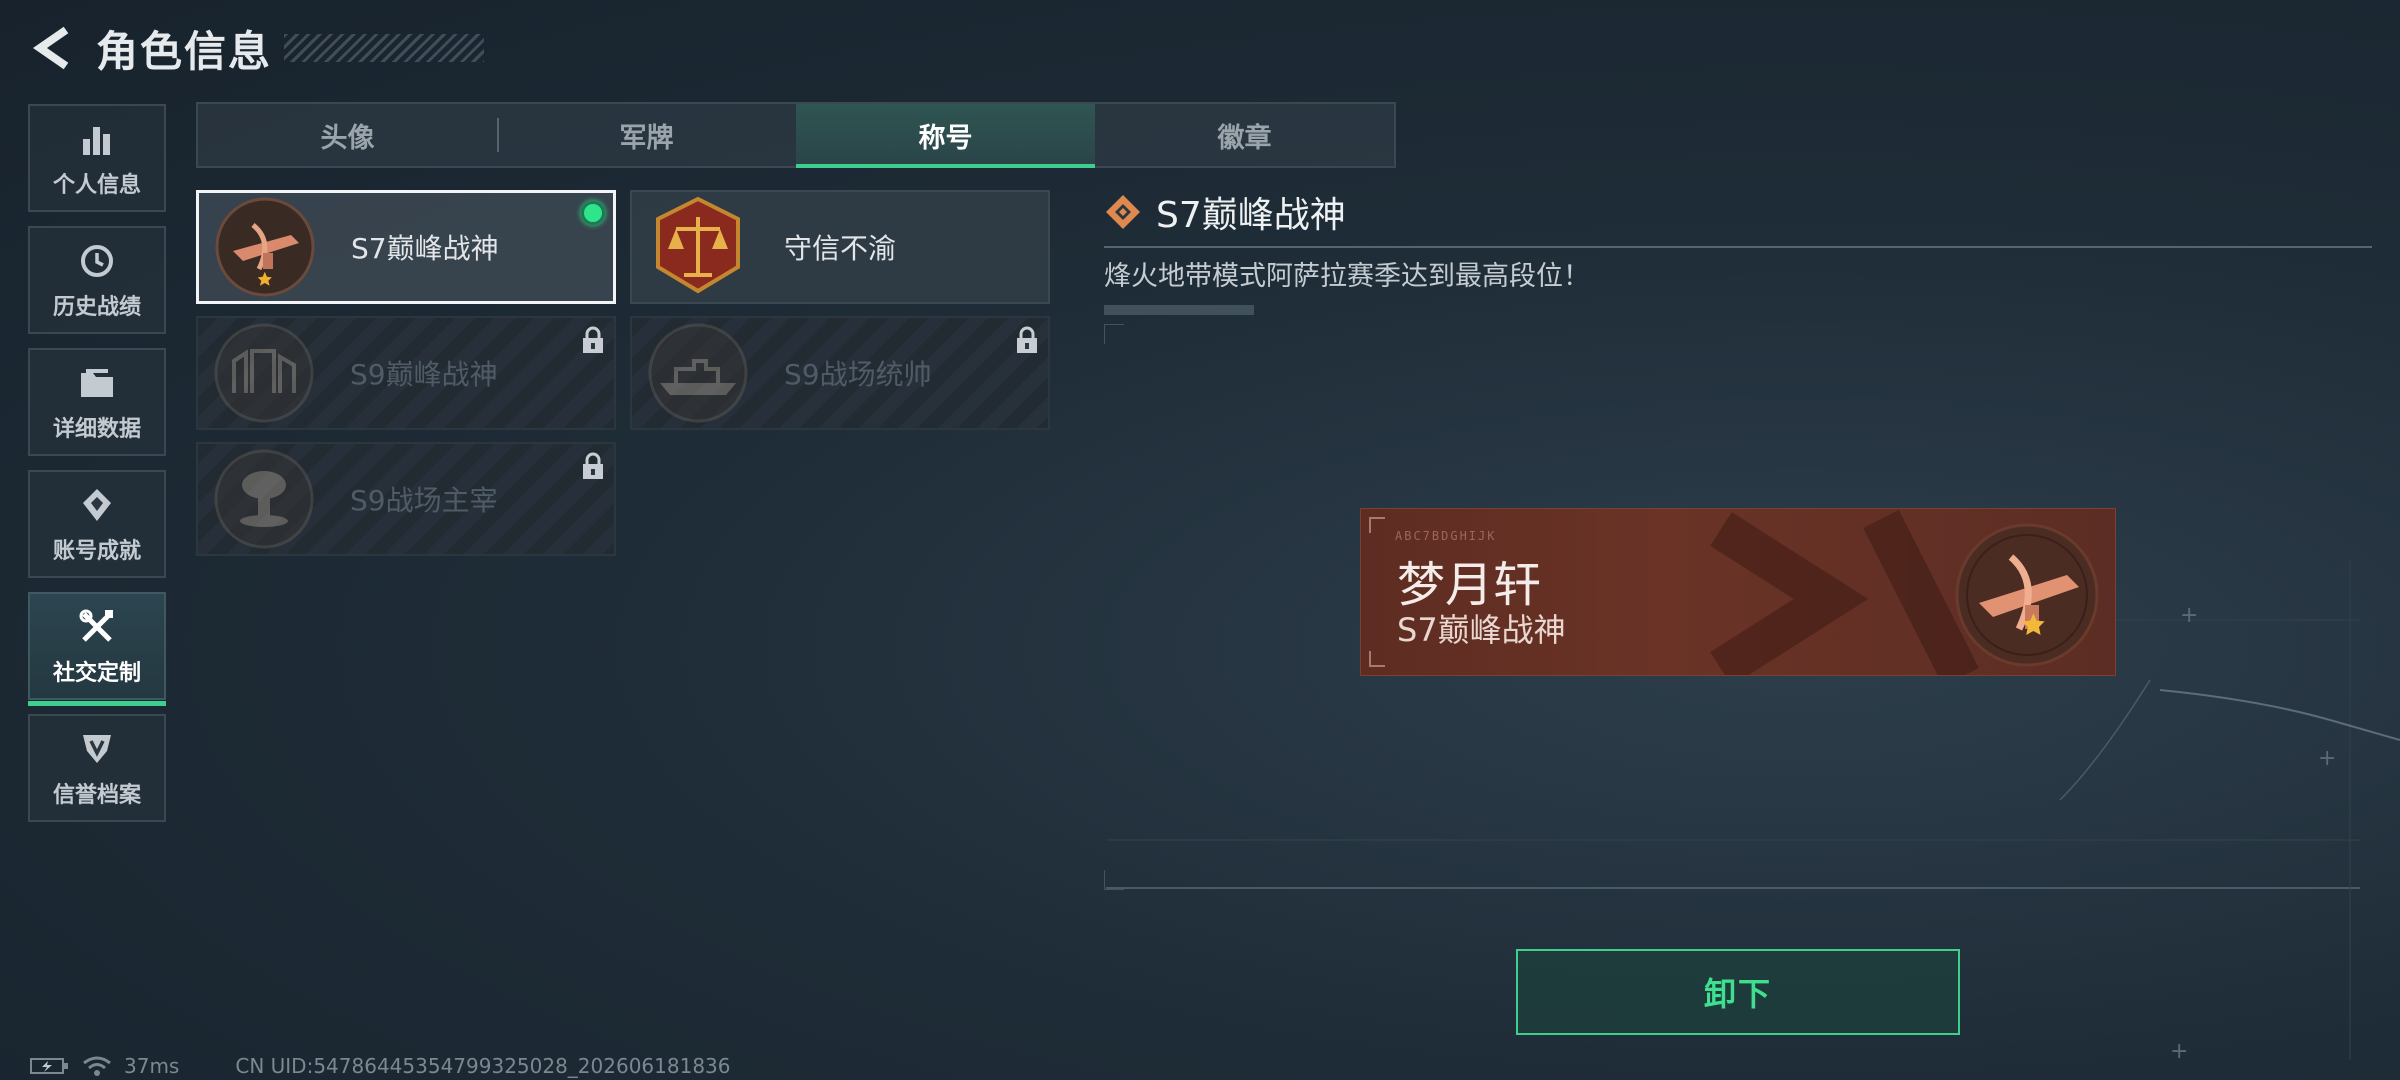  What do you see at coordinates (97, 139) in the screenshot?
I see `bar-chart-icon` at bounding box center [97, 139].